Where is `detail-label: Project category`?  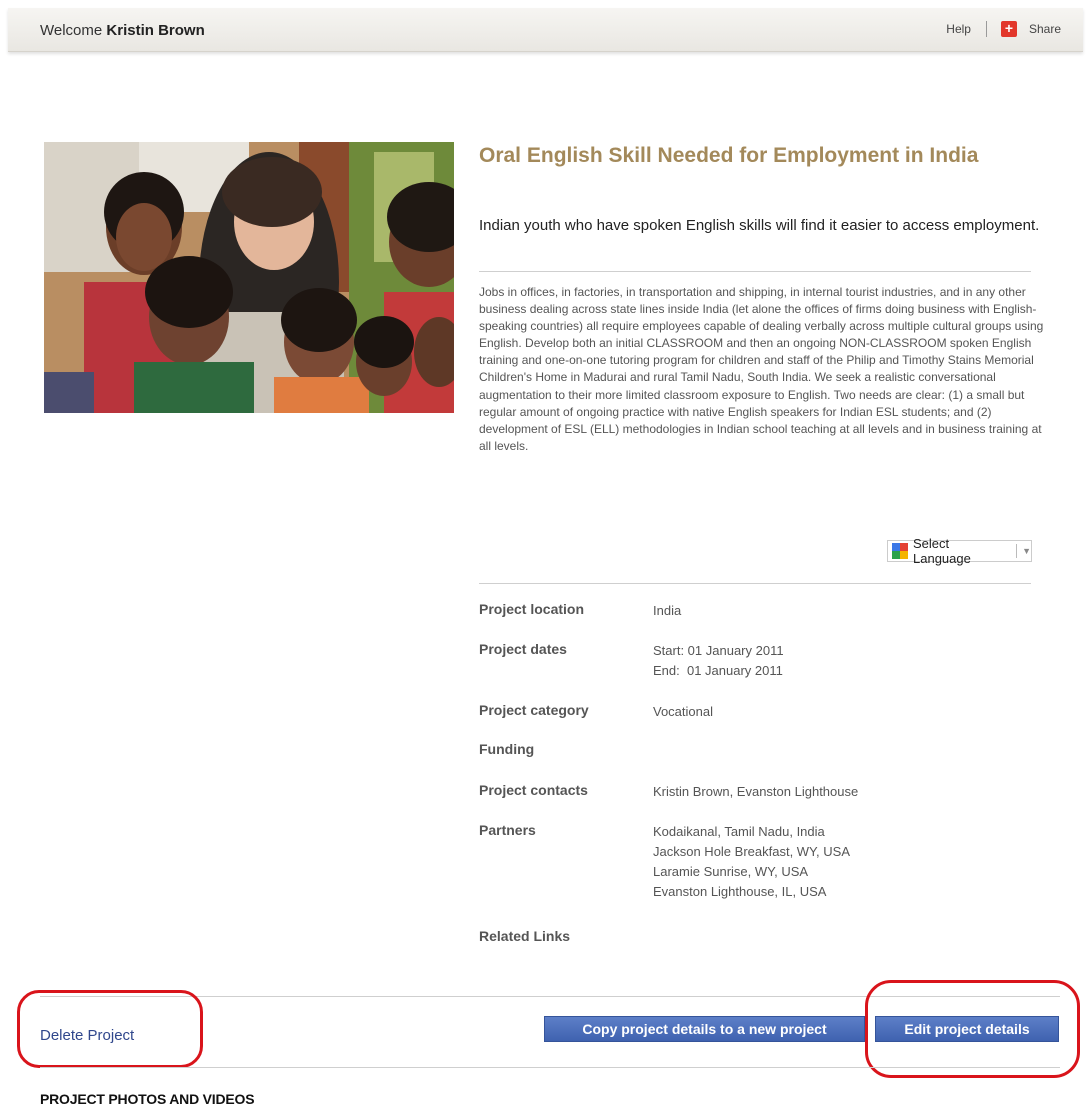 detail-label: Project category is located at coordinates (534, 710).